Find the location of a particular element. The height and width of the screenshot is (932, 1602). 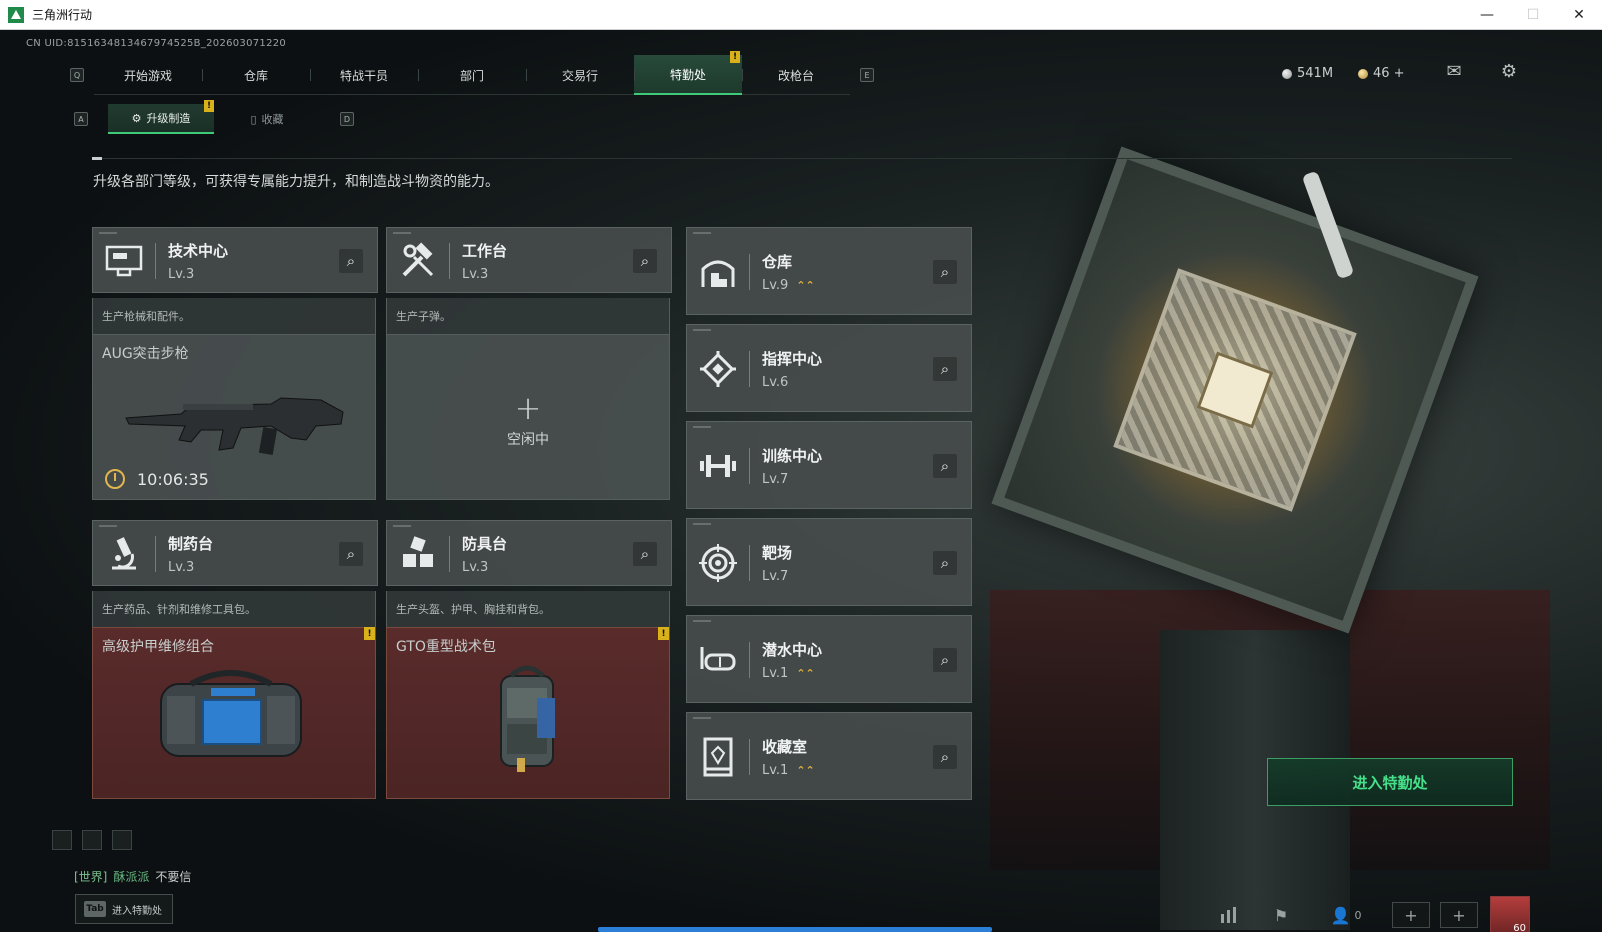

chat-channel: [世界] is located at coordinates (91, 877).